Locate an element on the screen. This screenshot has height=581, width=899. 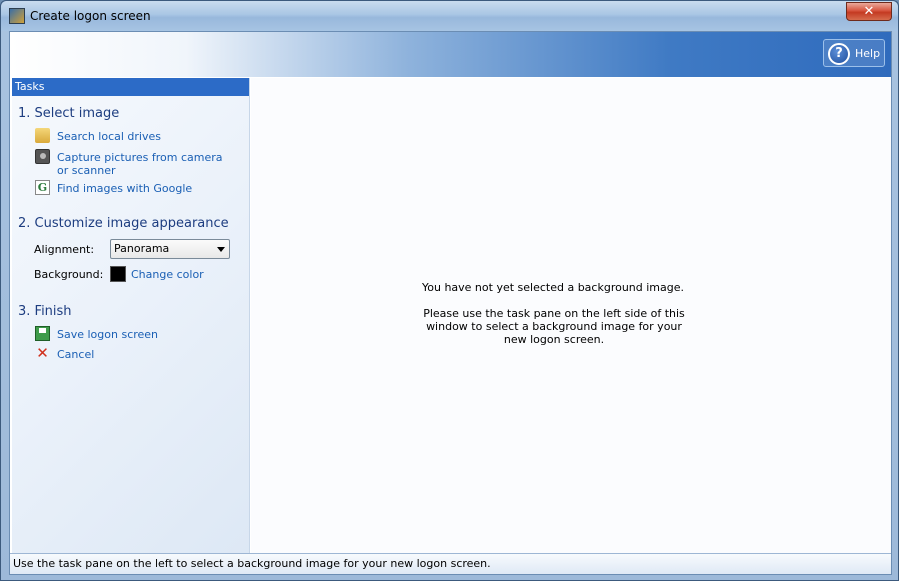
google-icon: G is located at coordinates (42, 187).